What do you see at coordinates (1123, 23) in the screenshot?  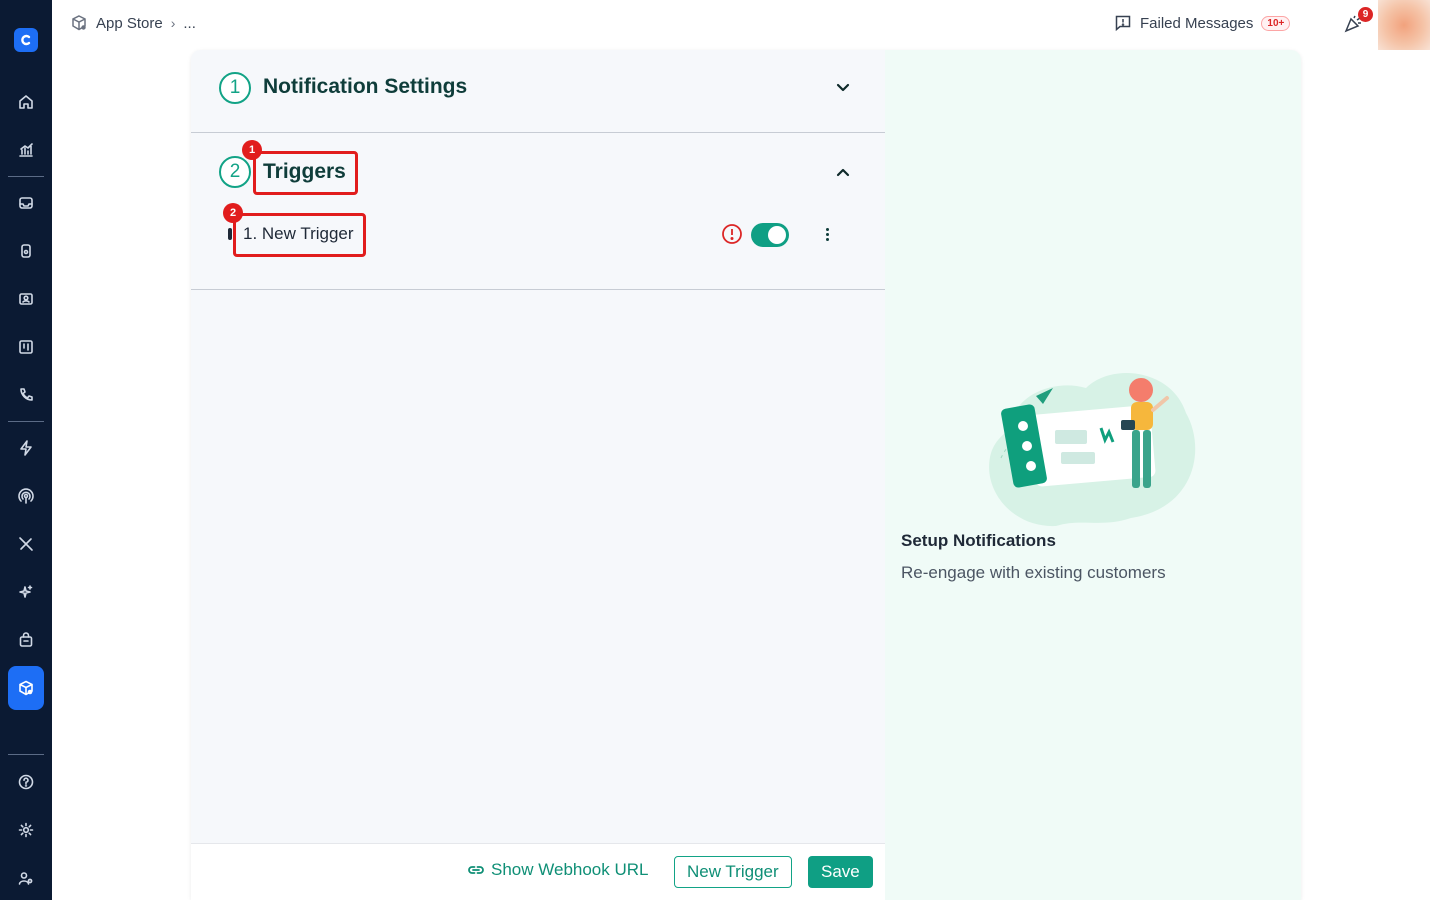 I see `message-alert-icon` at bounding box center [1123, 23].